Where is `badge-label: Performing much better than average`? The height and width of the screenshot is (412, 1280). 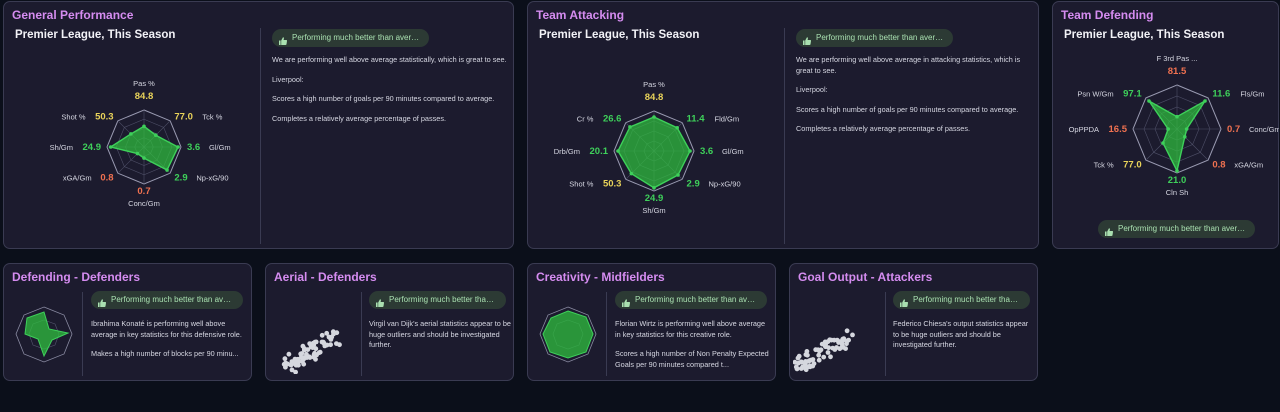
badge-label: Performing much better than average is located at coordinates (882, 37).